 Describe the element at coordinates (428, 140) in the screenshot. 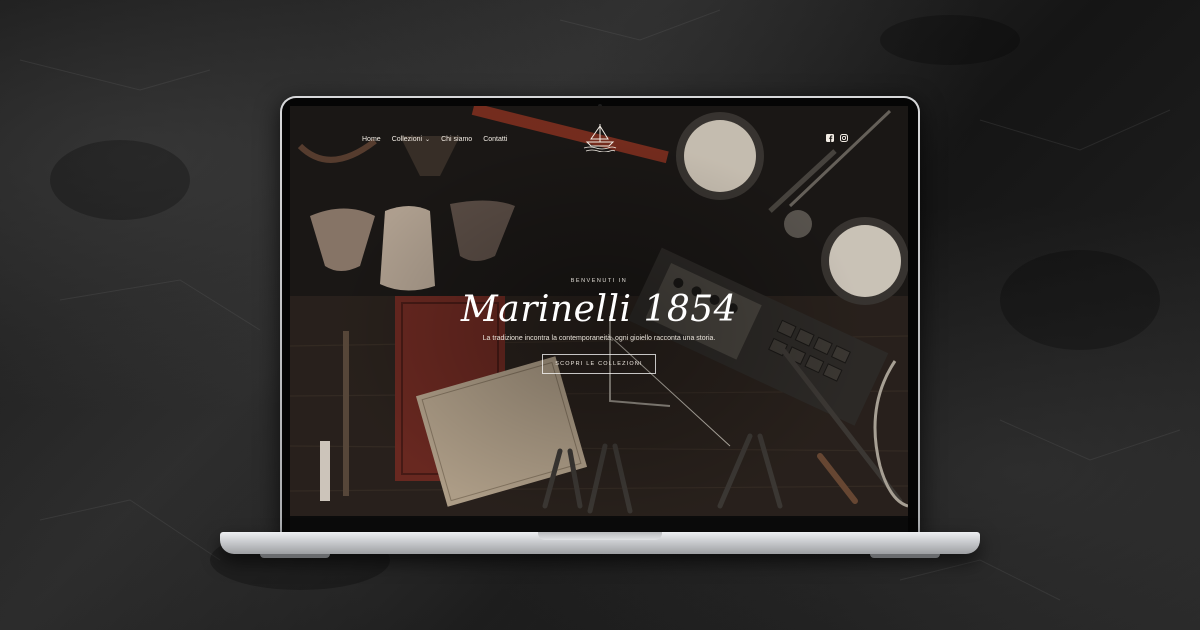

I see `chevron-down-icon: ⌄` at that location.